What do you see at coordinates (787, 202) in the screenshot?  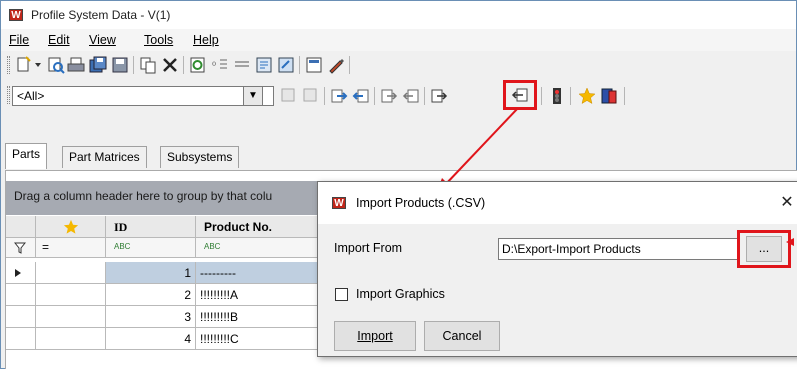 I see `dialog-close-button: ✕` at bounding box center [787, 202].